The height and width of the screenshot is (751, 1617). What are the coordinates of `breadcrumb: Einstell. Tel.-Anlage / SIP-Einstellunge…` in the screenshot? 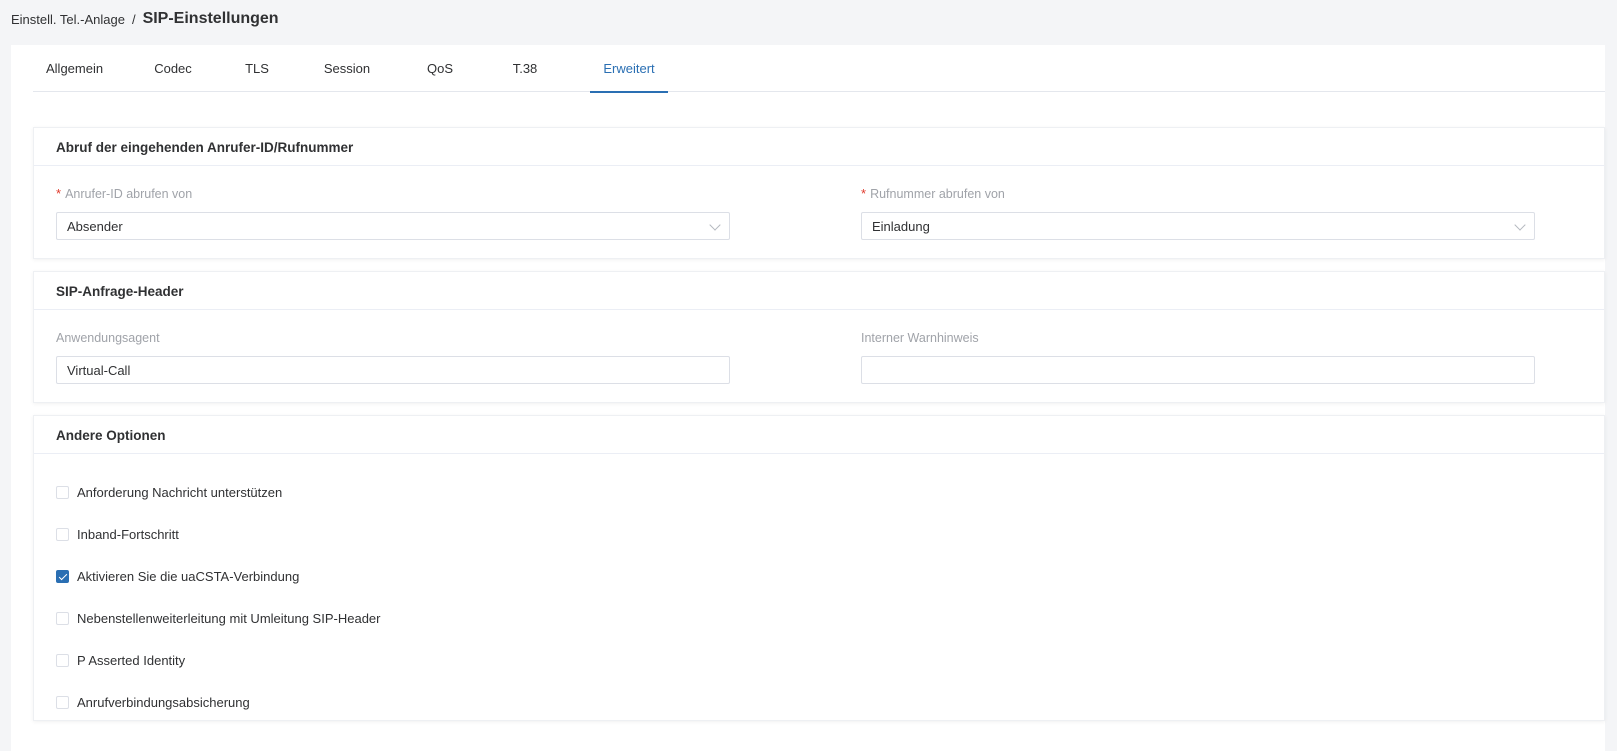 It's located at (145, 19).